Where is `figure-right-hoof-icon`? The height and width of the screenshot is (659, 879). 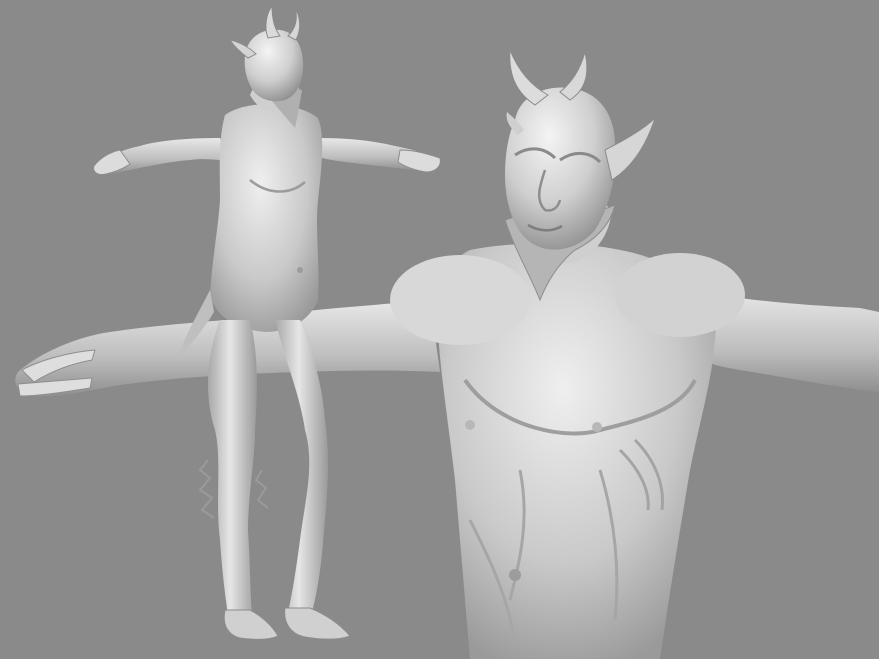 figure-right-hoof-icon is located at coordinates (317, 623).